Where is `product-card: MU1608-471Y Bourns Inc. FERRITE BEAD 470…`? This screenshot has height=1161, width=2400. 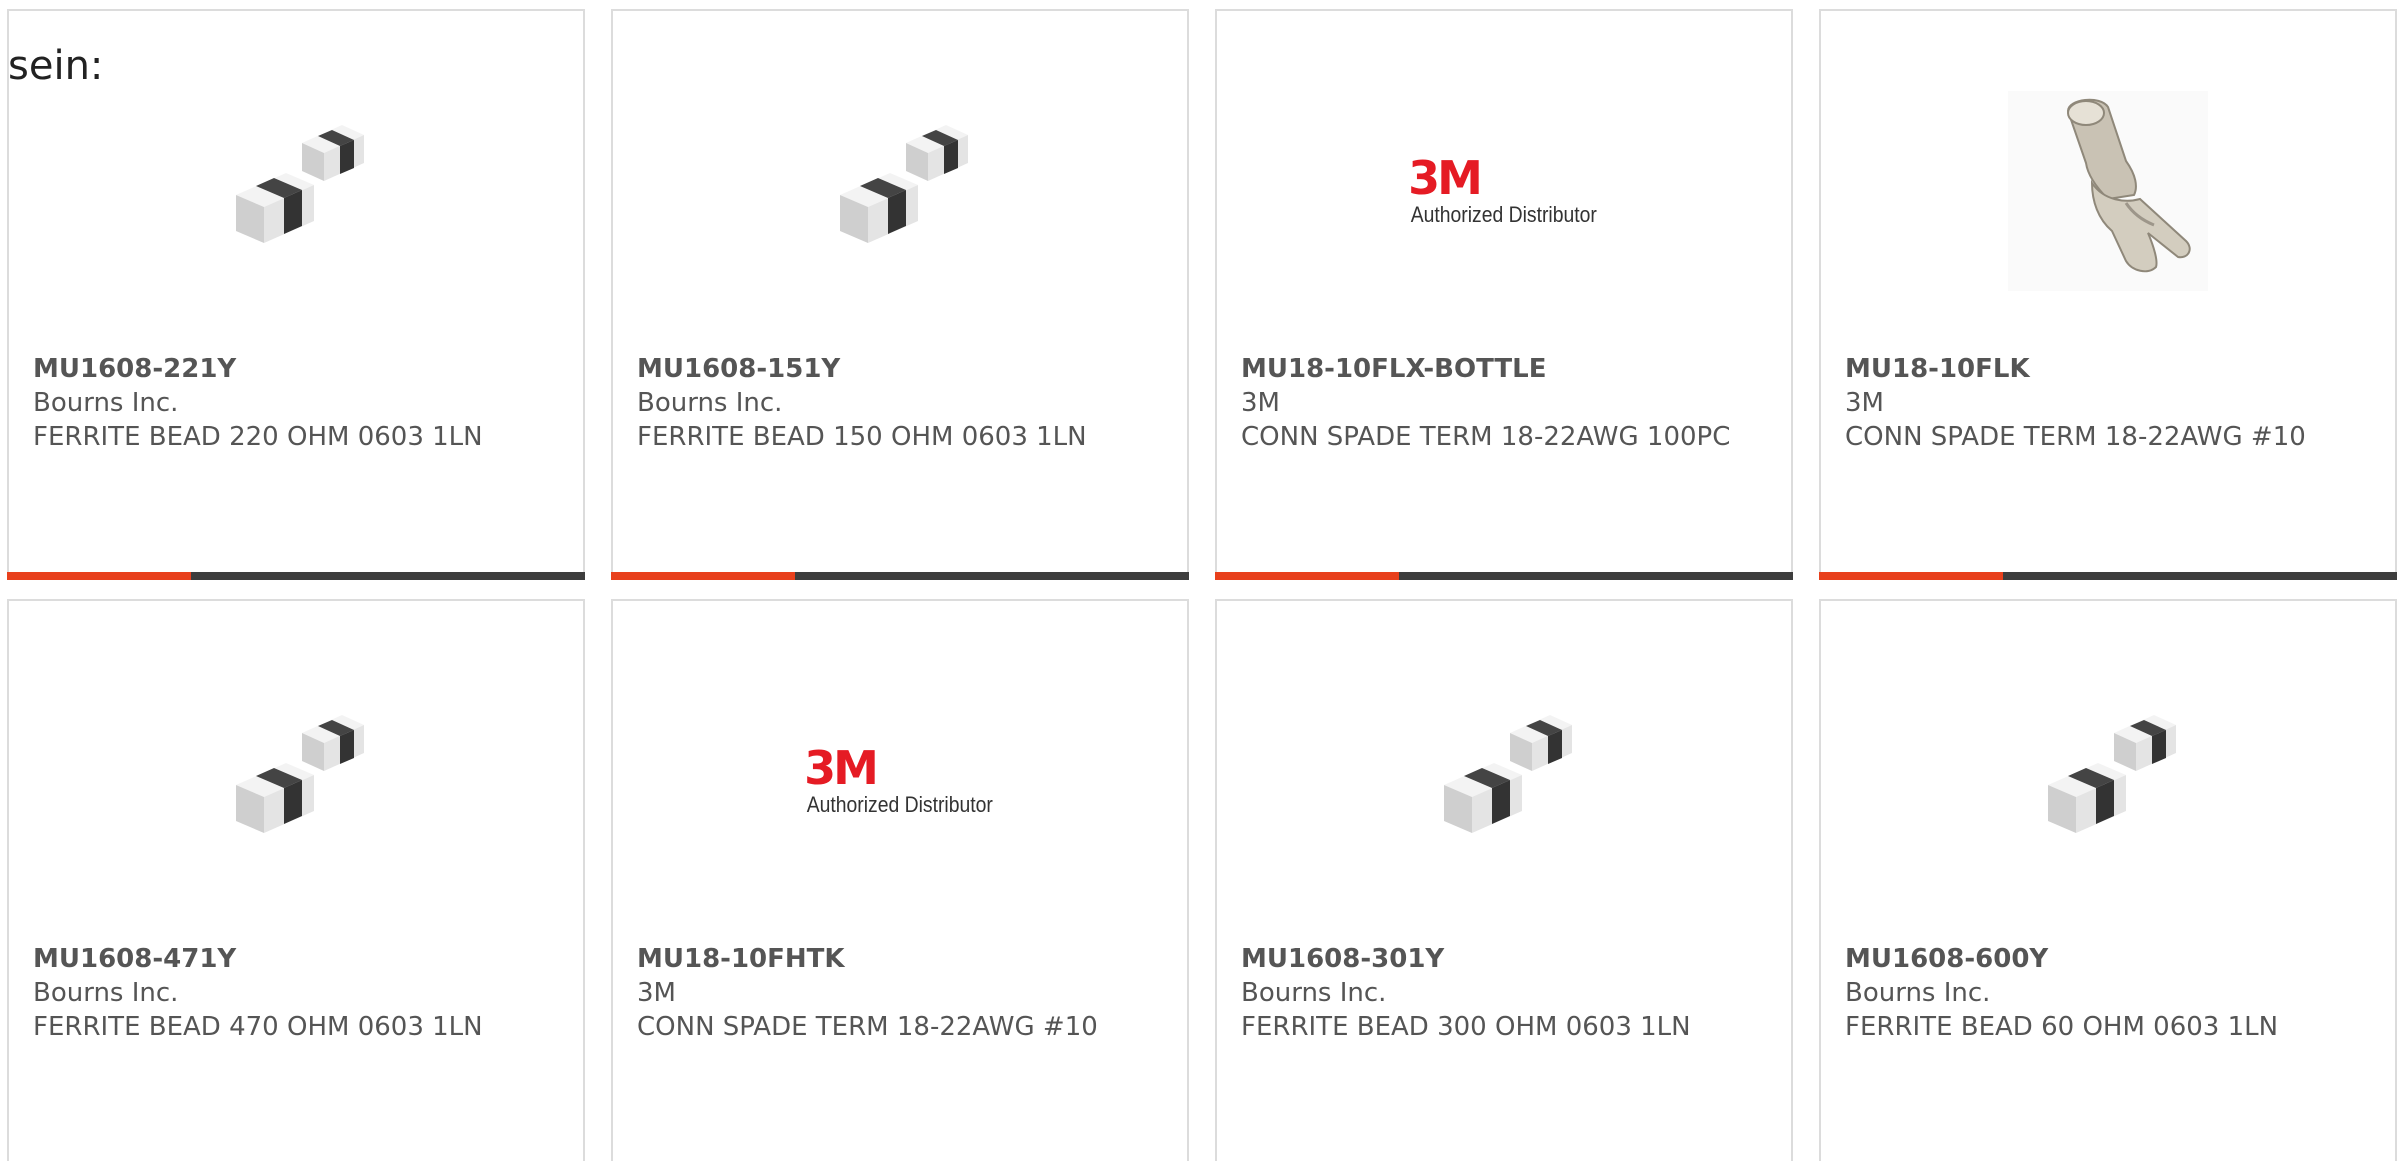
product-card: MU1608-471Y Bourns Inc. FERRITE BEAD 470… is located at coordinates (296, 880).